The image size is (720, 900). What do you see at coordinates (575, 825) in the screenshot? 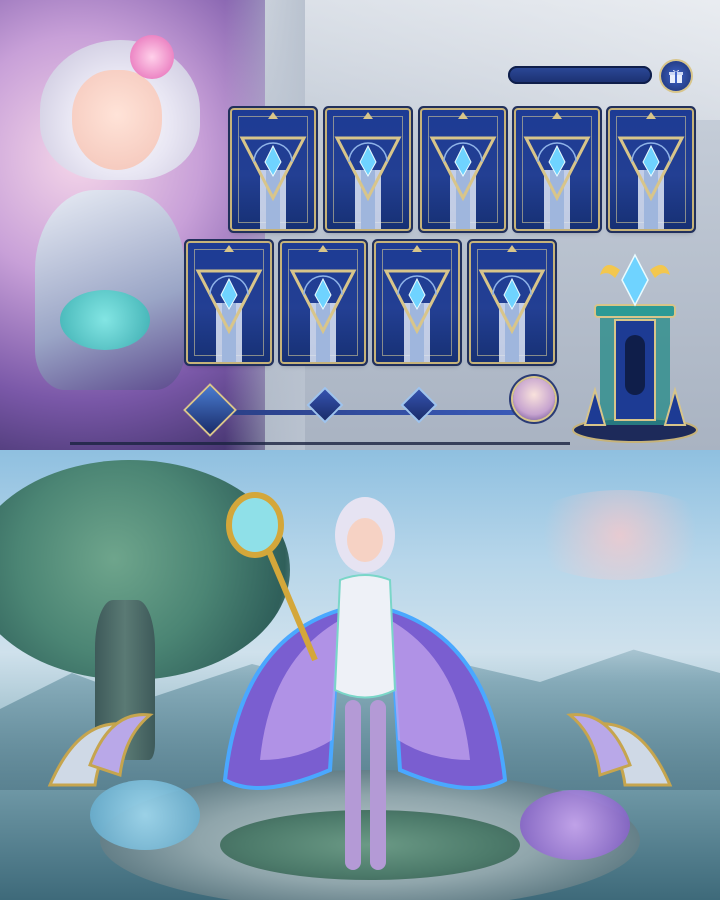
I see `crystal-flowers-right` at bounding box center [575, 825].